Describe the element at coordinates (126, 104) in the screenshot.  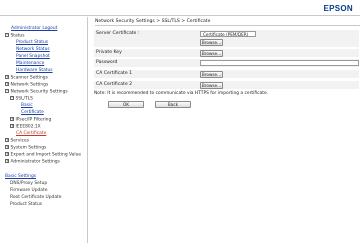
I see `ok-button: OK` at that location.